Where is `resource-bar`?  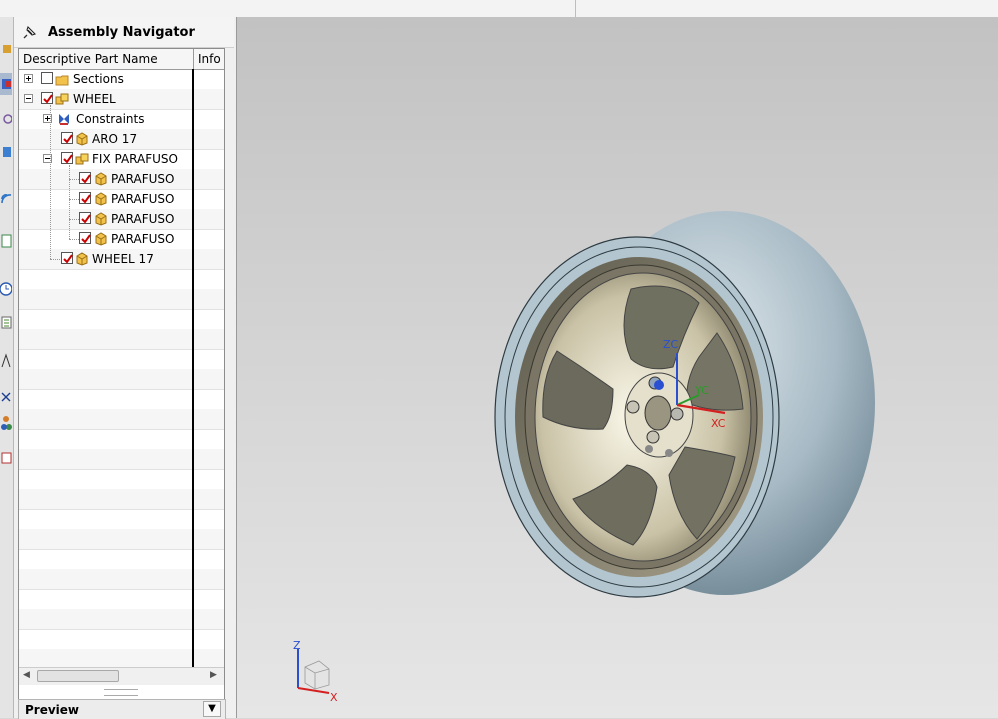 resource-bar is located at coordinates (7, 367).